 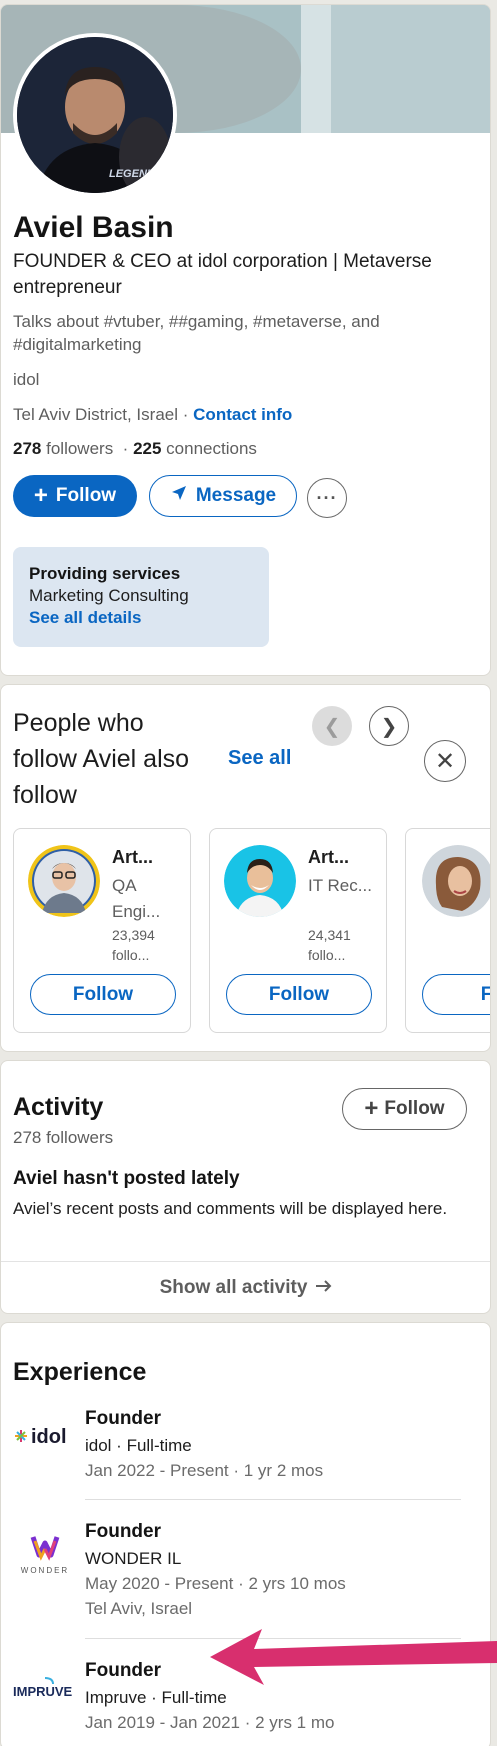 What do you see at coordinates (332, 726) in the screenshot?
I see `chevron-left-icon: ❮` at bounding box center [332, 726].